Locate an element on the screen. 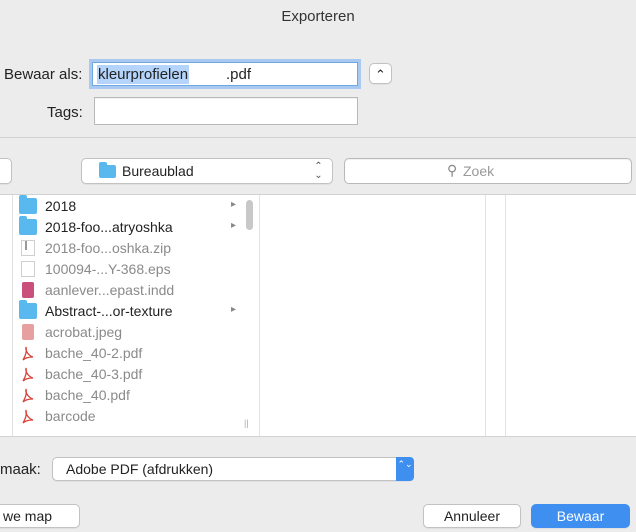  zip-file-icon is located at coordinates (28, 248).